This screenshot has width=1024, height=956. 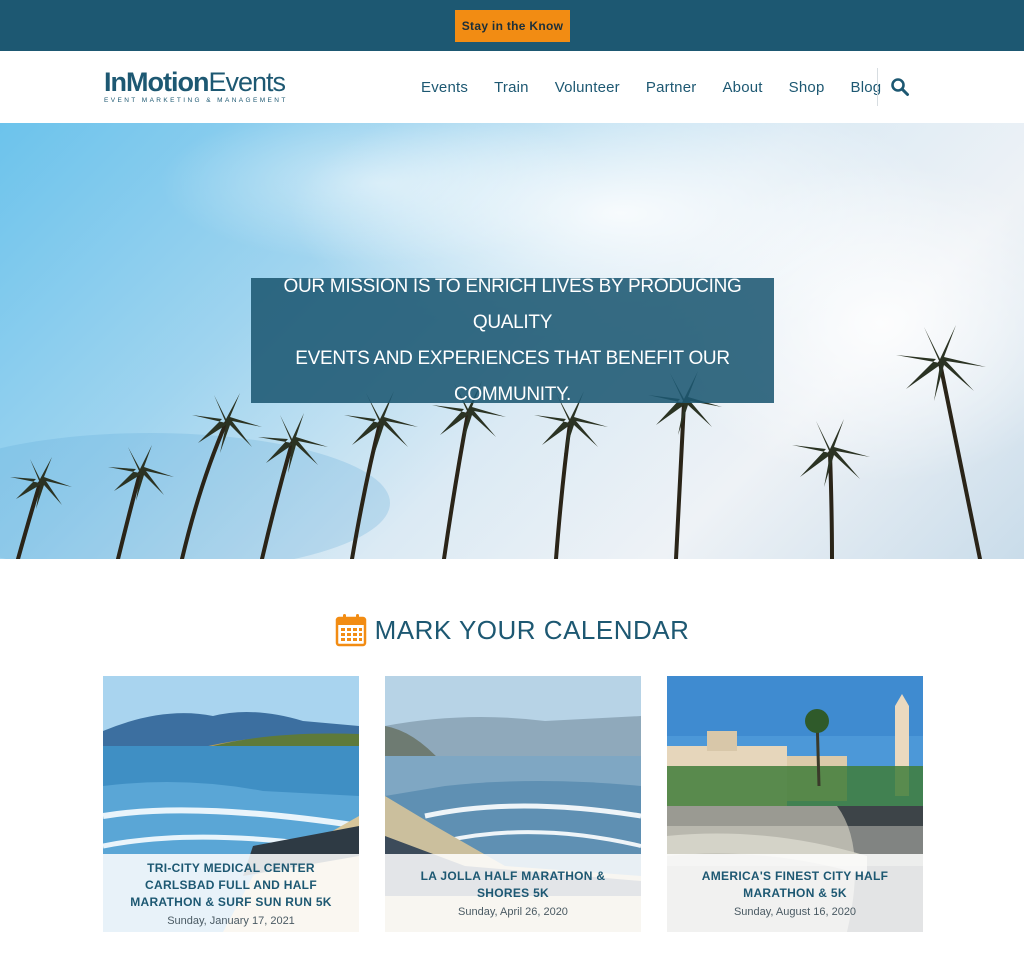 I want to click on event-date: Sunday, April 26, 2020, so click(x=513, y=912).